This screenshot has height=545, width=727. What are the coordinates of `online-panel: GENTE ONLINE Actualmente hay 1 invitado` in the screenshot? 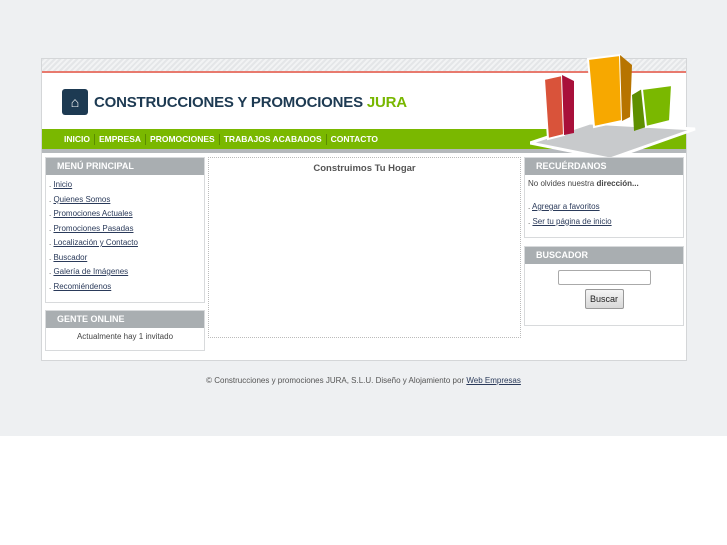 It's located at (125, 330).